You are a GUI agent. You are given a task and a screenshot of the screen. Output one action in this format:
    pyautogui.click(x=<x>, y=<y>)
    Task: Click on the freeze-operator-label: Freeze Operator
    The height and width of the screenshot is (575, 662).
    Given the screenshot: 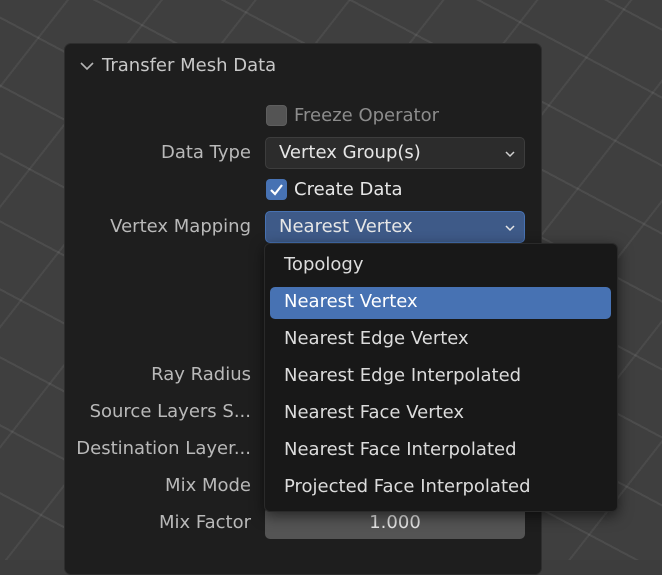 What is the action you would take?
    pyautogui.click(x=366, y=116)
    